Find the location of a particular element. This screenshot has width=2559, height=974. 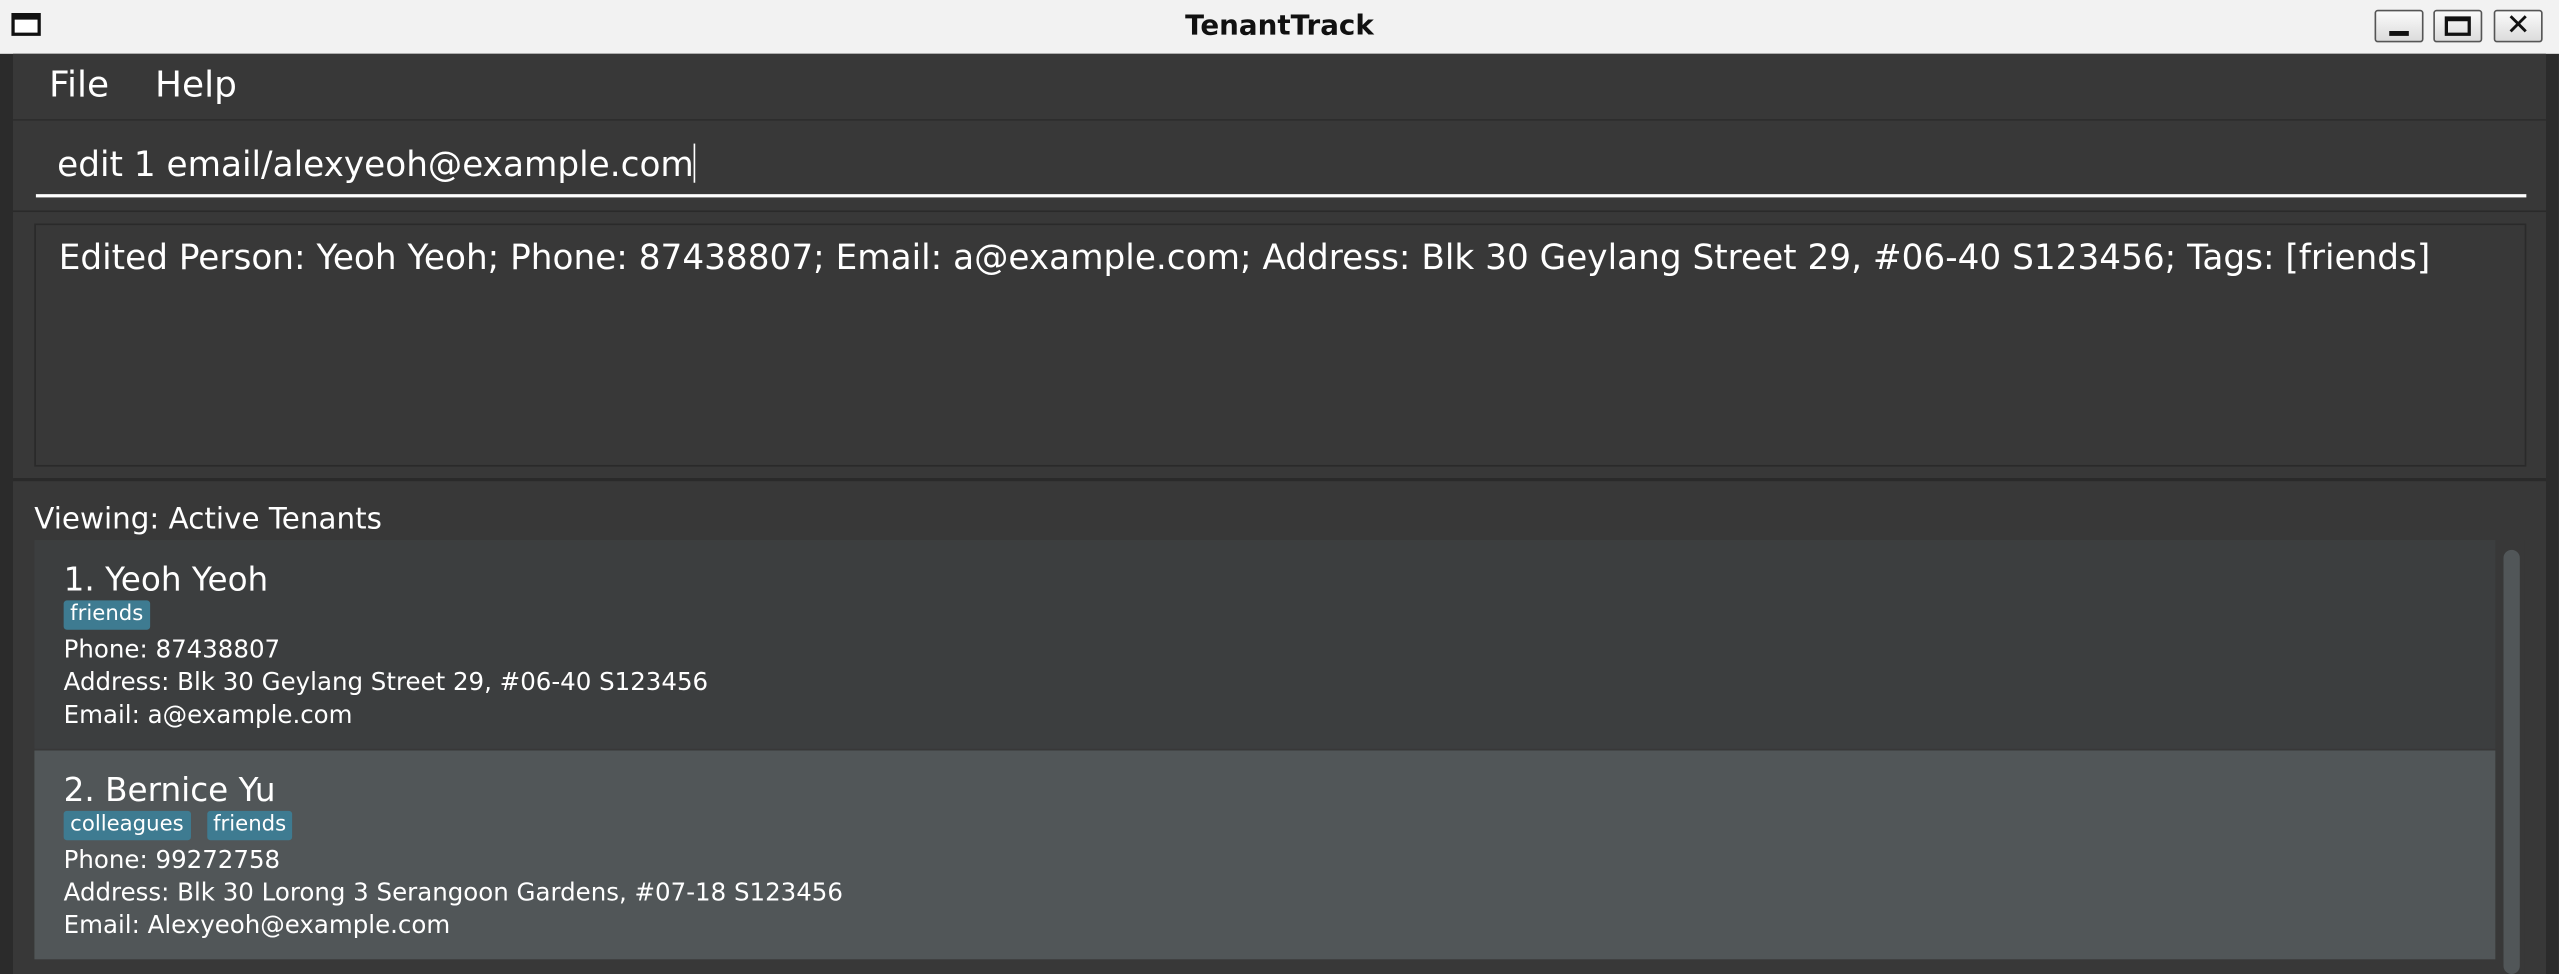

command-input-value: edit 1 email/alexyeoh@example.com is located at coordinates (375, 165).